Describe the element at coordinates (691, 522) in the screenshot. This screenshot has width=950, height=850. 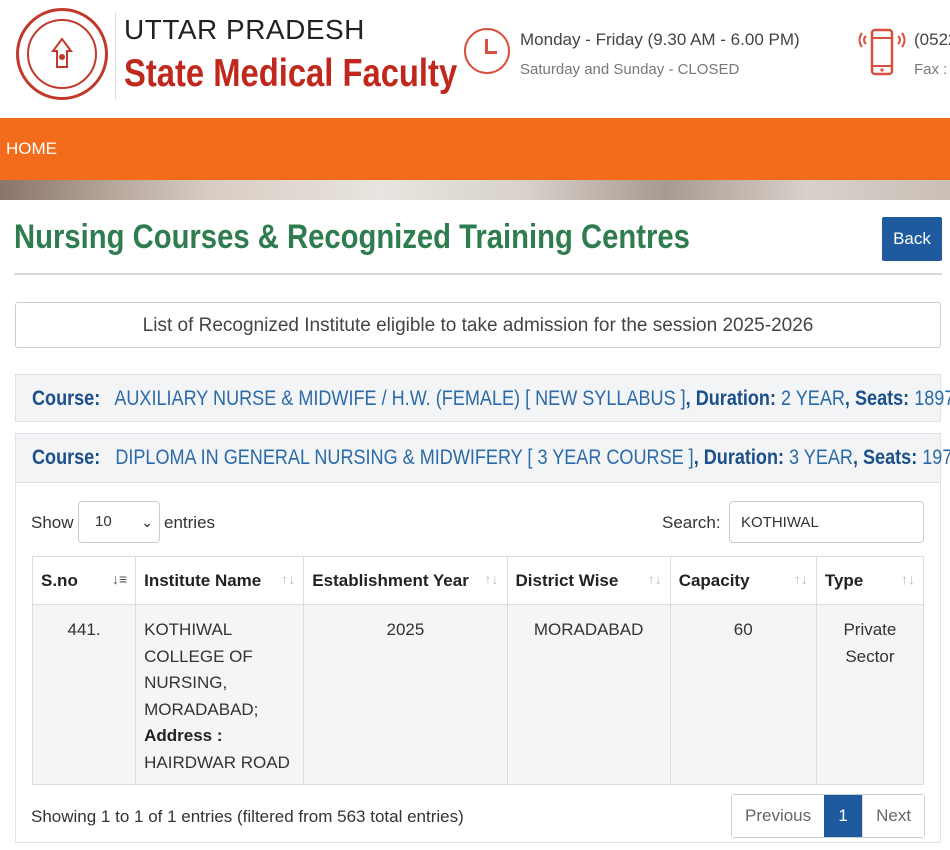
I see `search-label: Search:` at that location.